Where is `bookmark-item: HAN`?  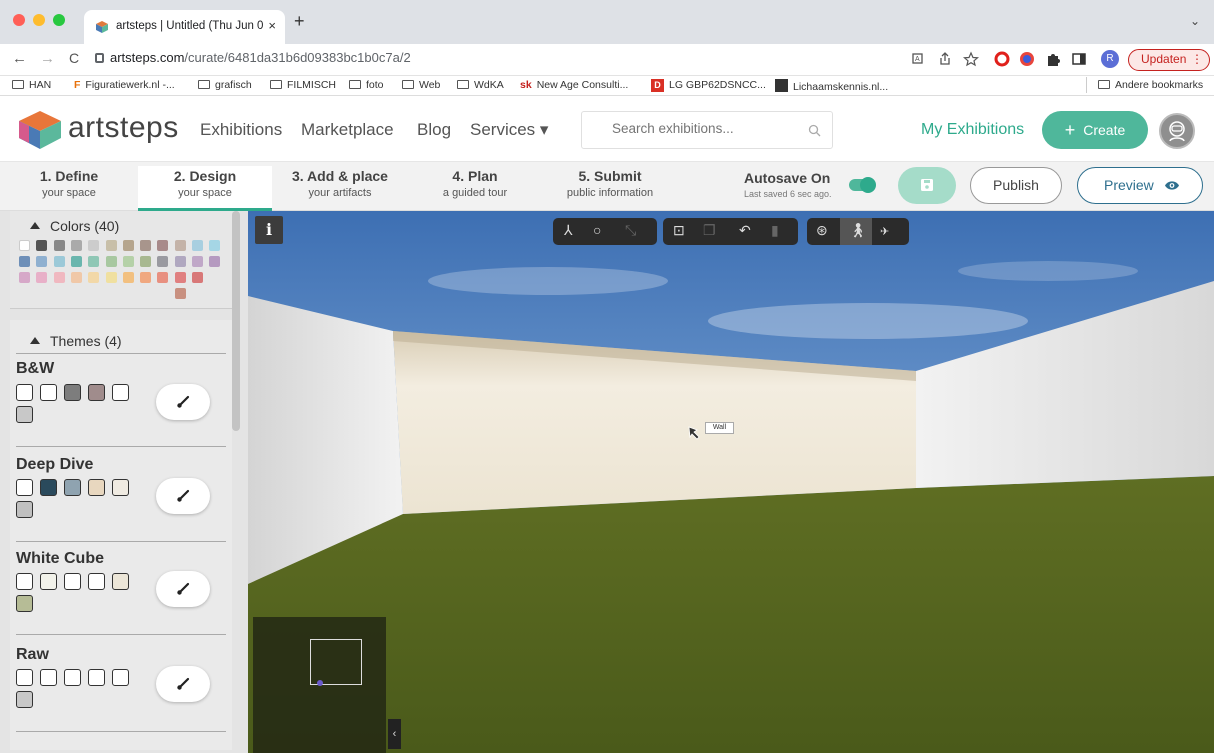
bookmark-item: HAN is located at coordinates (31, 85).